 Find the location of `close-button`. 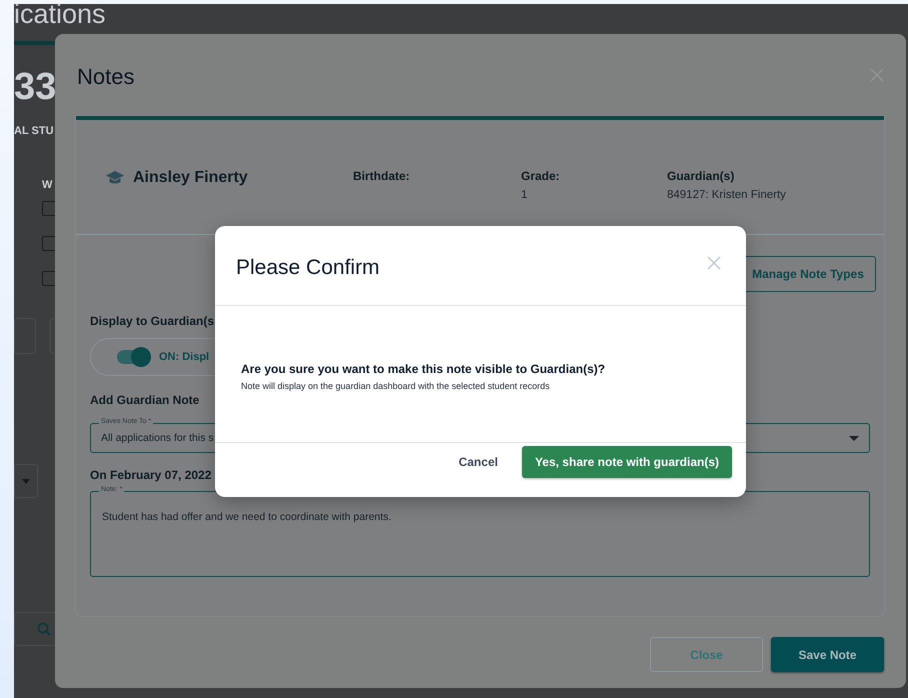

close-button is located at coordinates (714, 263).